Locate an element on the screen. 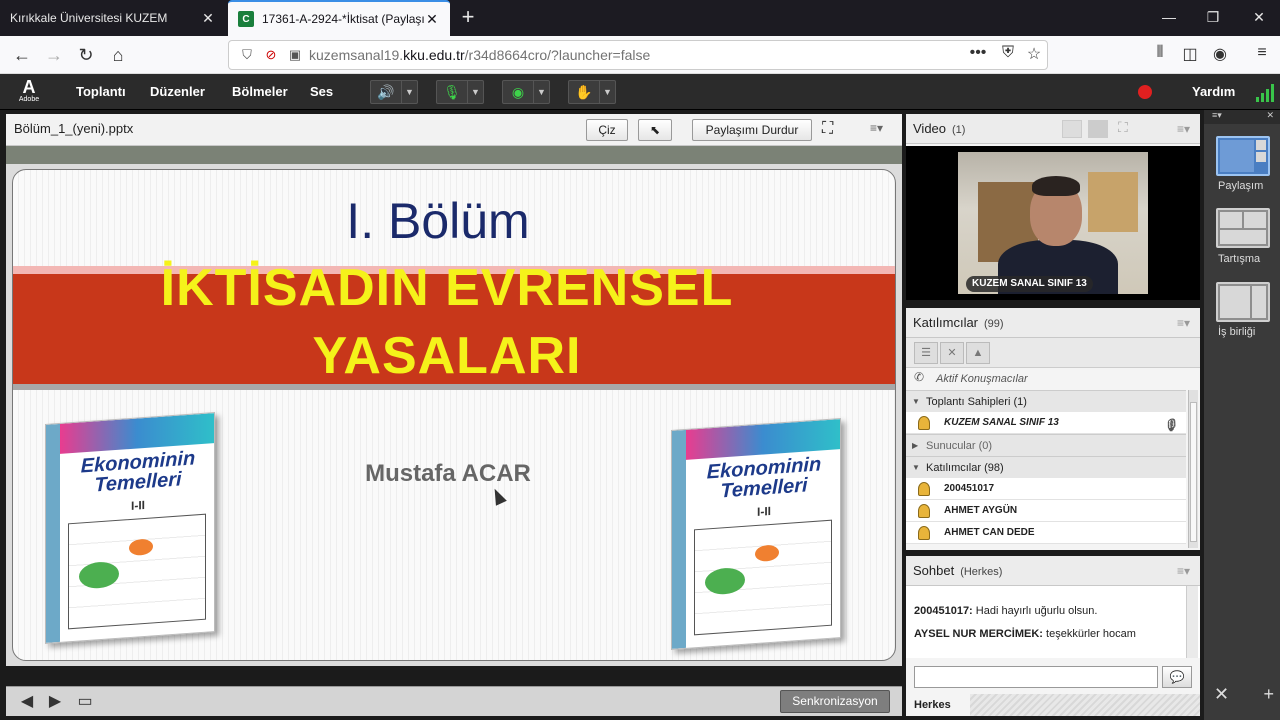  new-tab-plus-icon: + is located at coordinates (468, 18).